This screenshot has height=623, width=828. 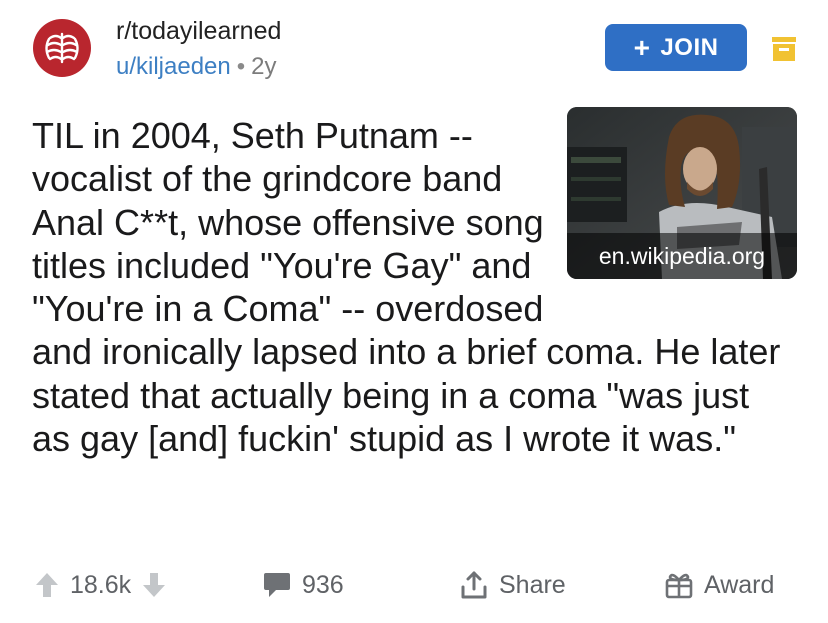 I want to click on post-meta: u/kiljaeden • 2y, so click(x=196, y=67).